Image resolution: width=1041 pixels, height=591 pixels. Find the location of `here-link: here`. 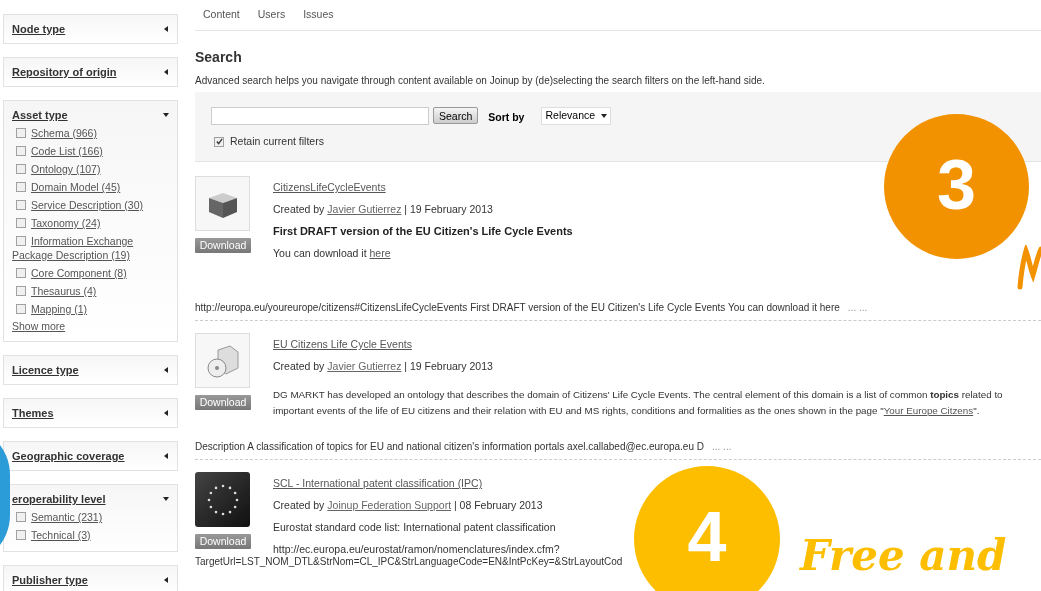

here-link: here is located at coordinates (380, 253).